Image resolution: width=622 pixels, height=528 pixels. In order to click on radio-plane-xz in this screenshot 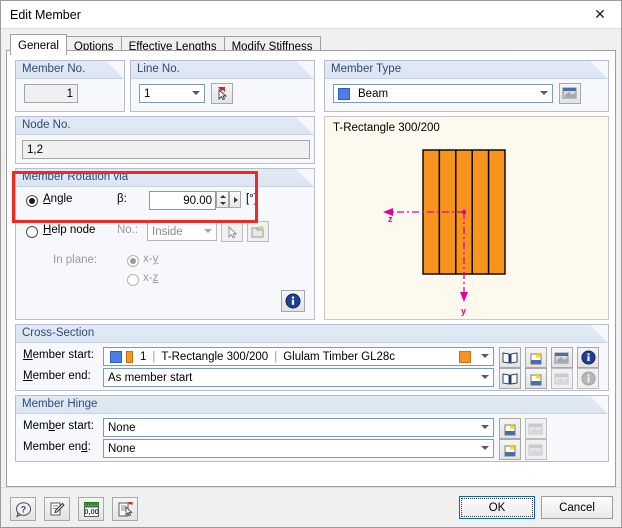, I will do `click(133, 280)`.